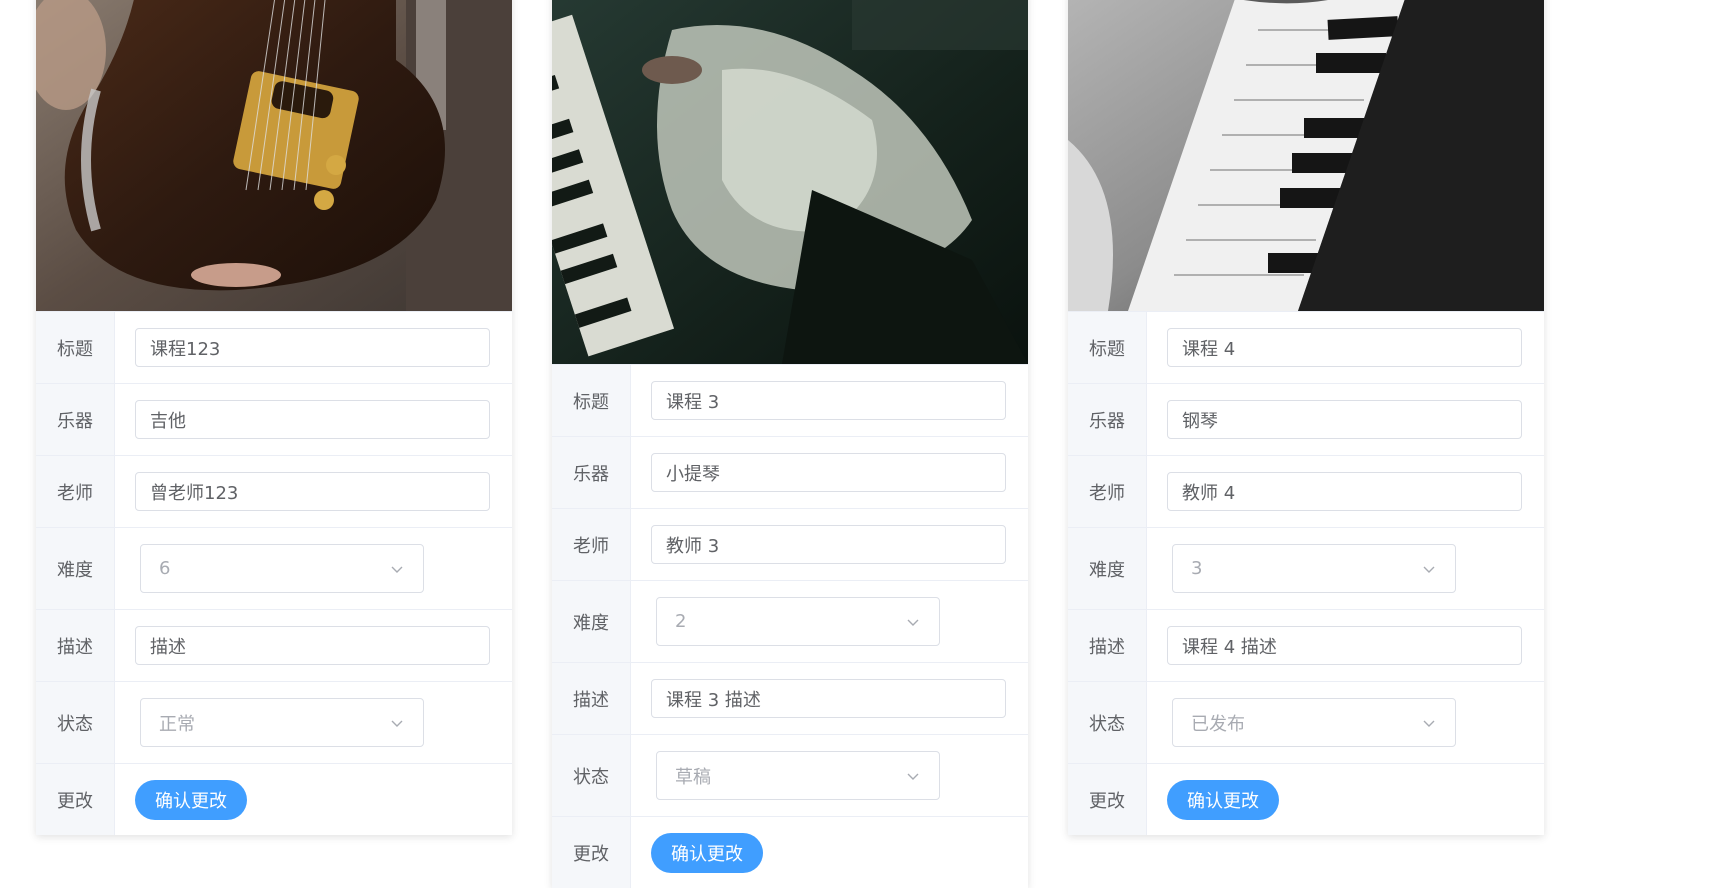 Image resolution: width=1712 pixels, height=888 pixels. I want to click on teacher-input: 曾老师123, so click(312, 491).